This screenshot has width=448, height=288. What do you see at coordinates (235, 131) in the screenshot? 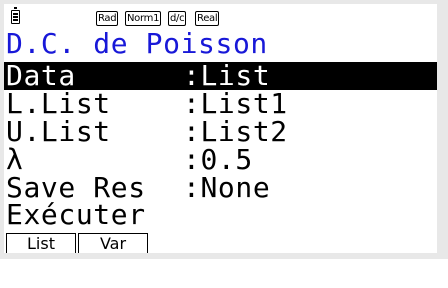
I see `field-value: :List2` at bounding box center [235, 131].